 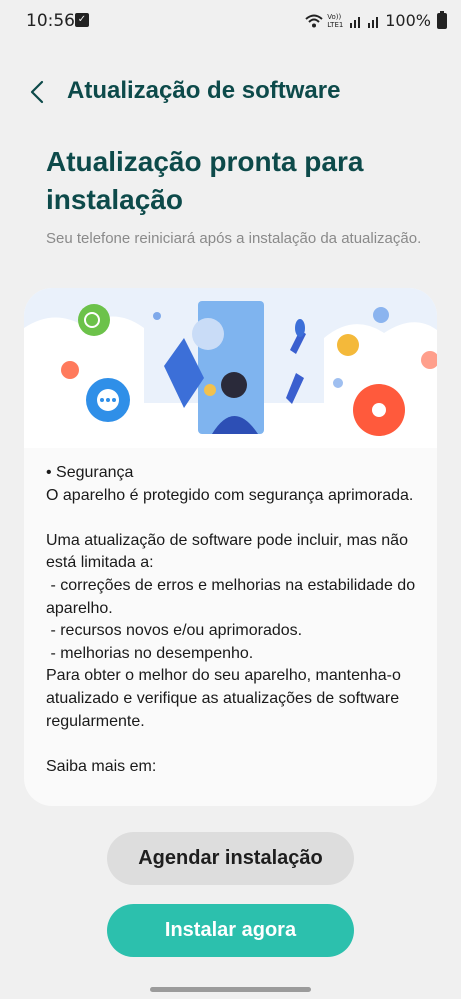 What do you see at coordinates (204, 90) in the screenshot?
I see `header-title: Atualização de software` at bounding box center [204, 90].